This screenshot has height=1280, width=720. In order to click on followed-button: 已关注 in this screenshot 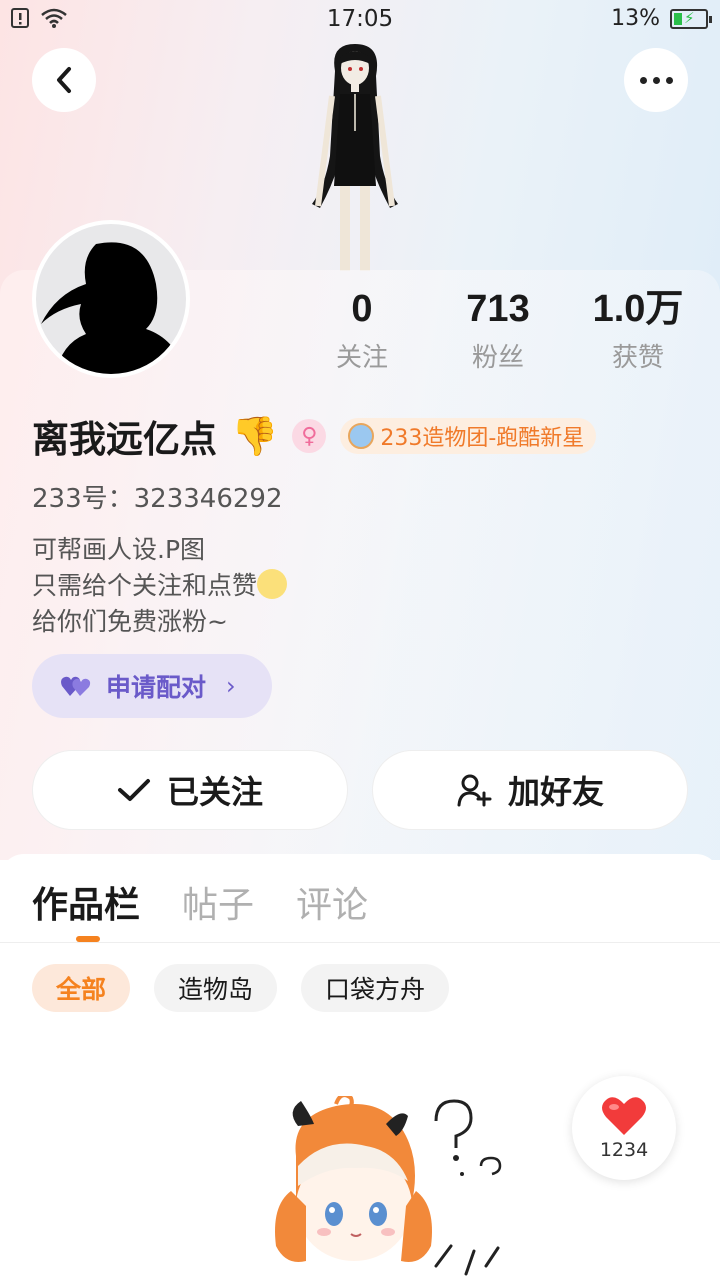, I will do `click(190, 790)`.